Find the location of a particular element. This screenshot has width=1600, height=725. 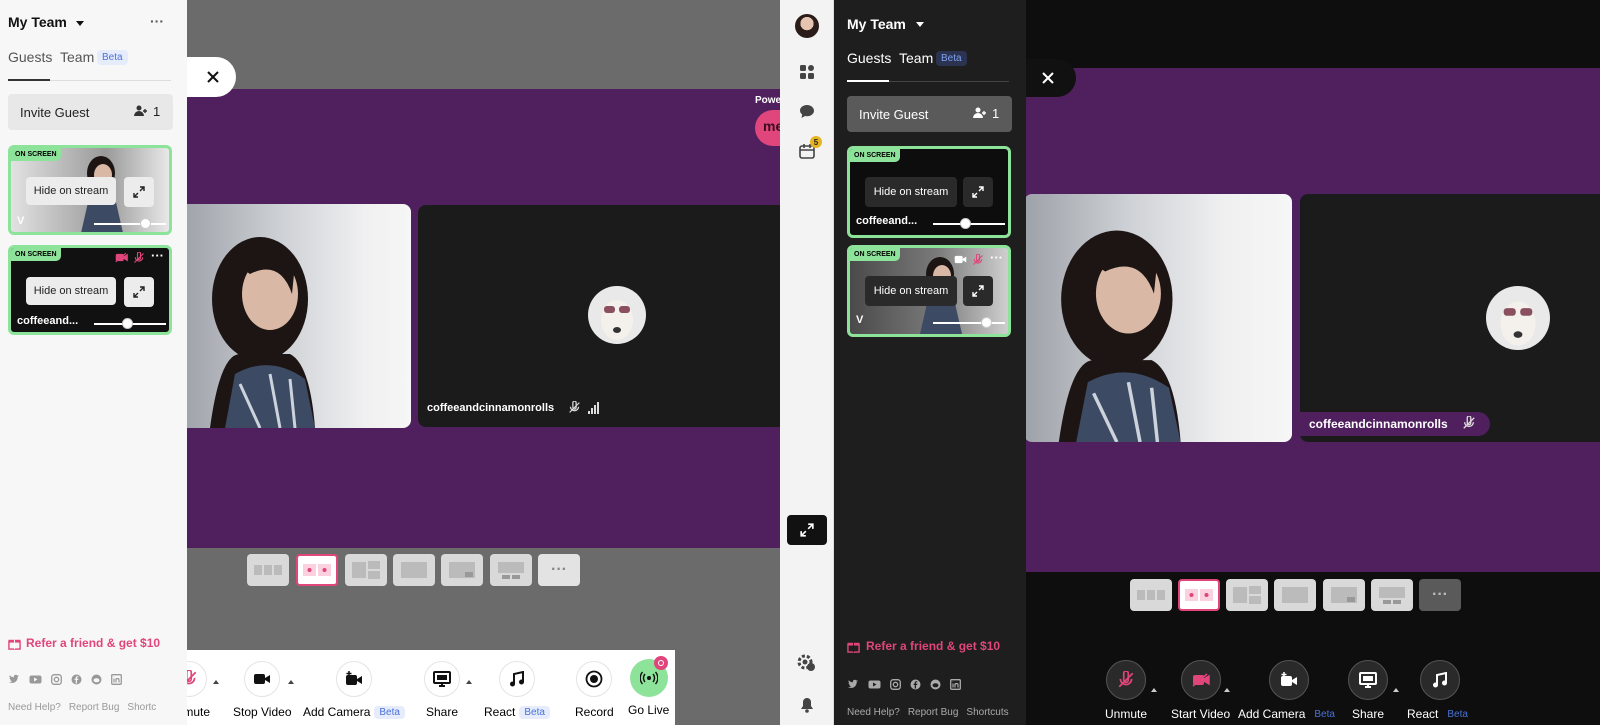

fullscreen-button is located at coordinates (807, 530).